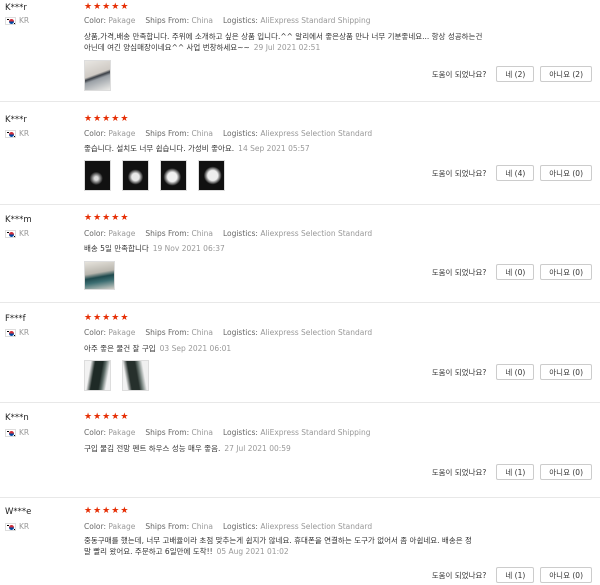 The height and width of the screenshot is (585, 600). I want to click on helpful-yes-button: 네 (4), so click(515, 173).